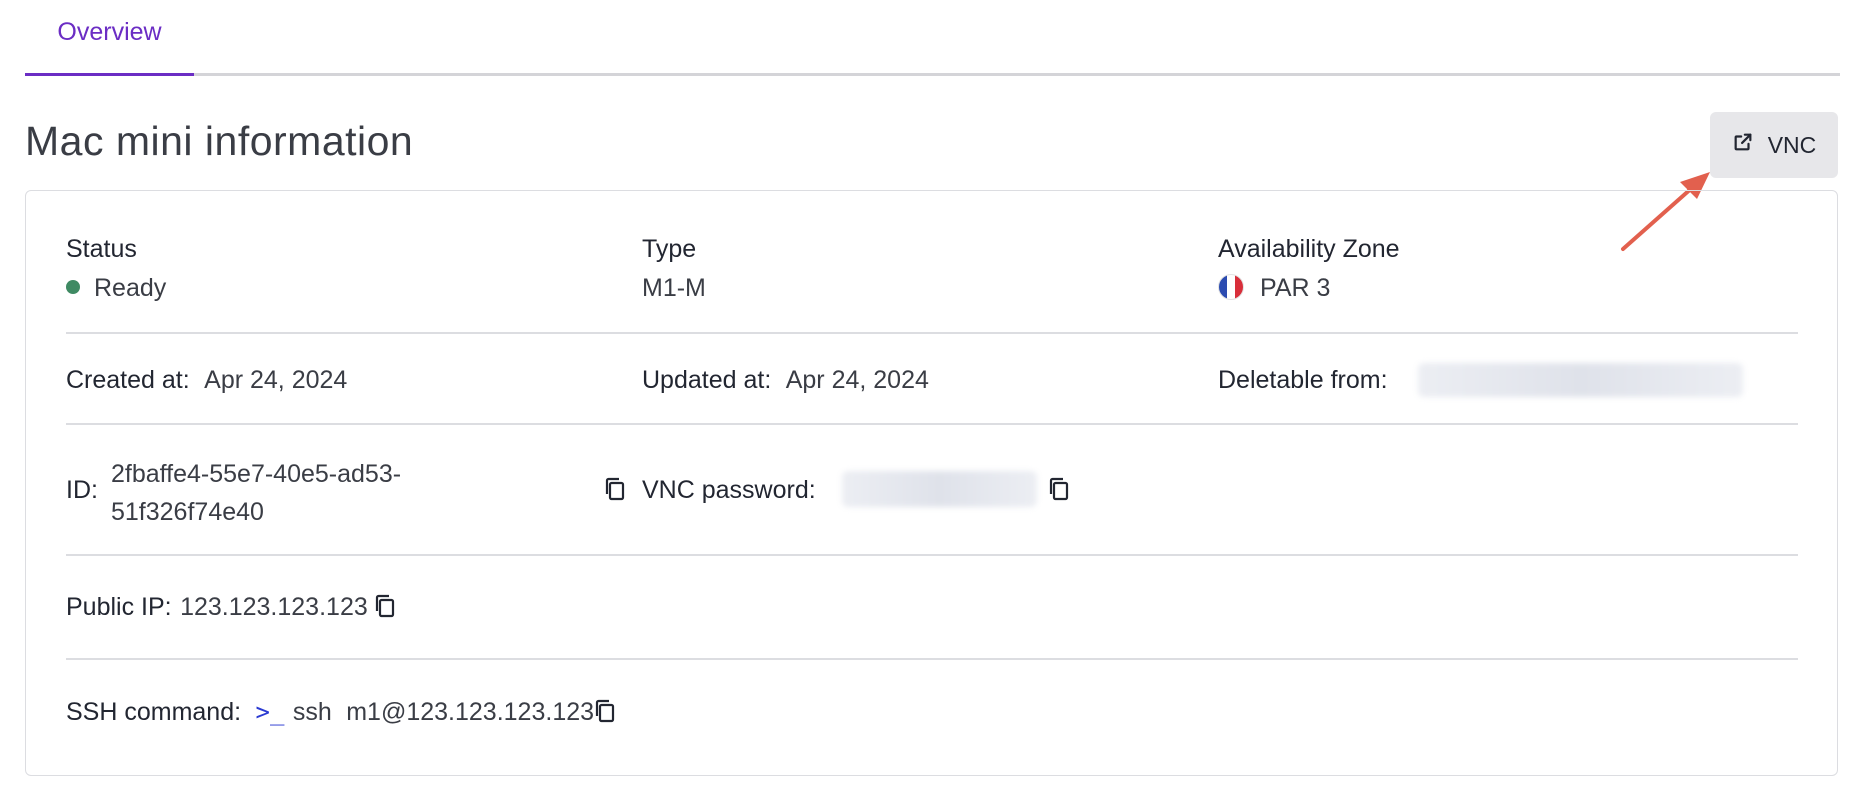 This screenshot has width=1864, height=812. Describe the element at coordinates (615, 489) in the screenshot. I see `copy-id-icon` at that location.